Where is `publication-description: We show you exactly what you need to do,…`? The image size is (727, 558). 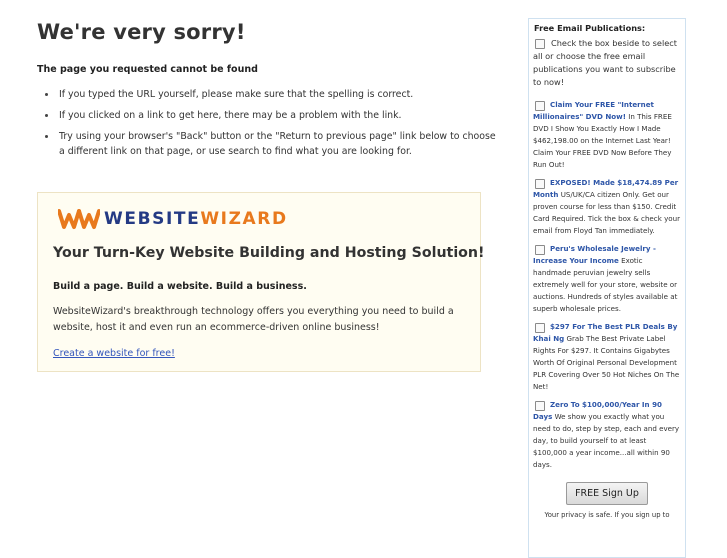 publication-description: We show you exactly what you need to do,… is located at coordinates (606, 440).